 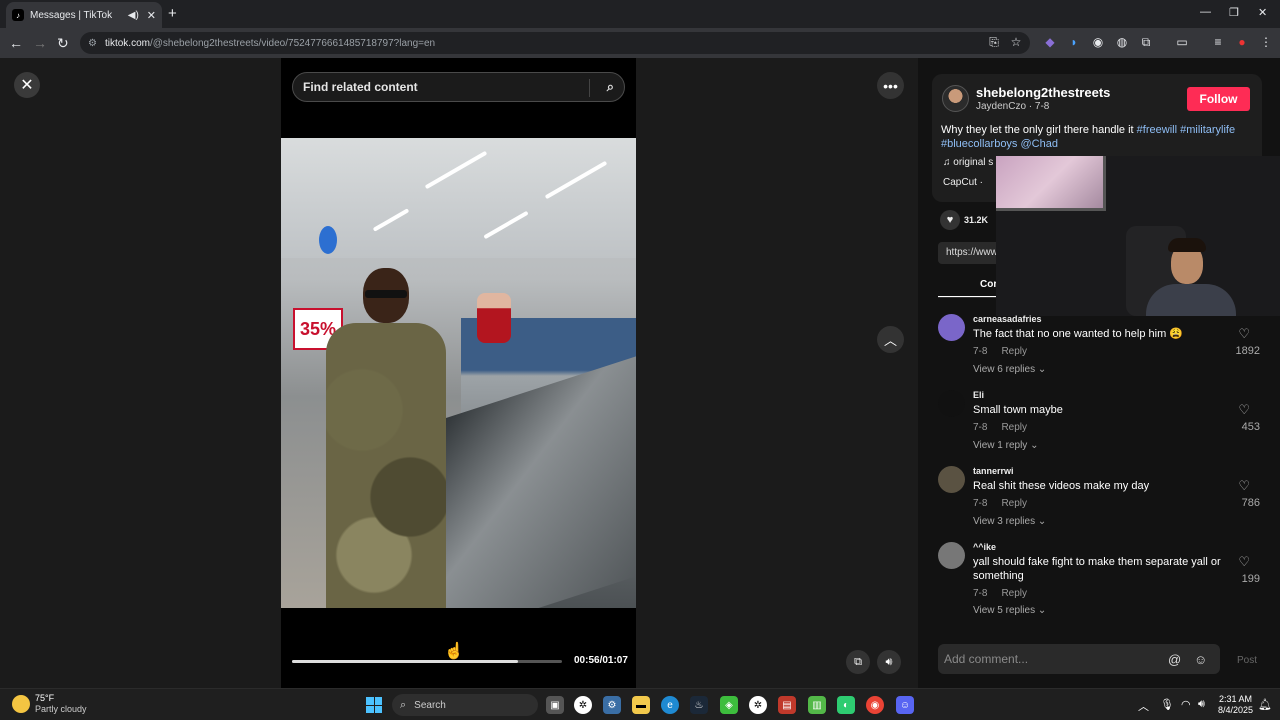 What do you see at coordinates (1050, 42) in the screenshot?
I see `extension-1-icon: ◆` at bounding box center [1050, 42].